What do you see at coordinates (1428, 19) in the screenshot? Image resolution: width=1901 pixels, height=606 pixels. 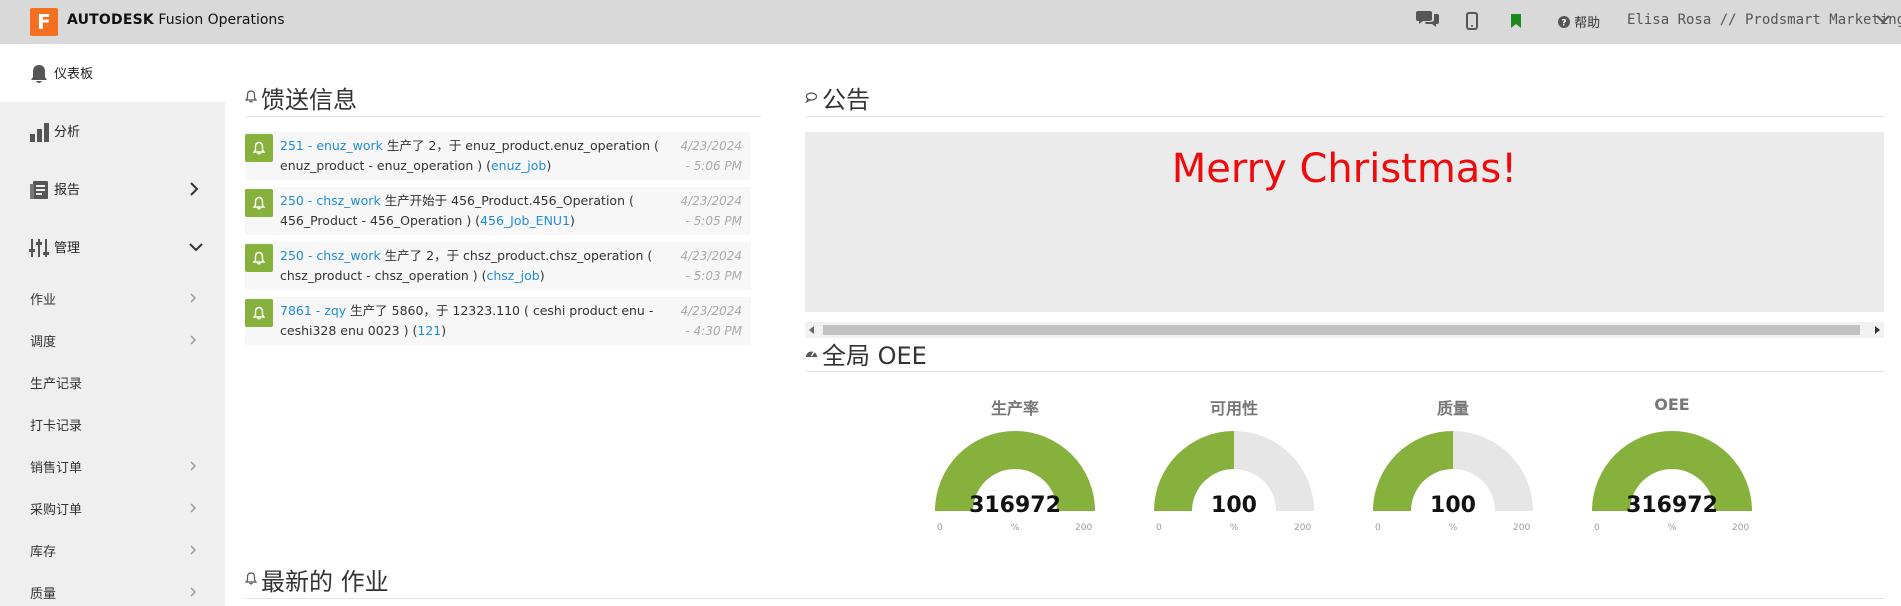 I see `chat-icon` at bounding box center [1428, 19].